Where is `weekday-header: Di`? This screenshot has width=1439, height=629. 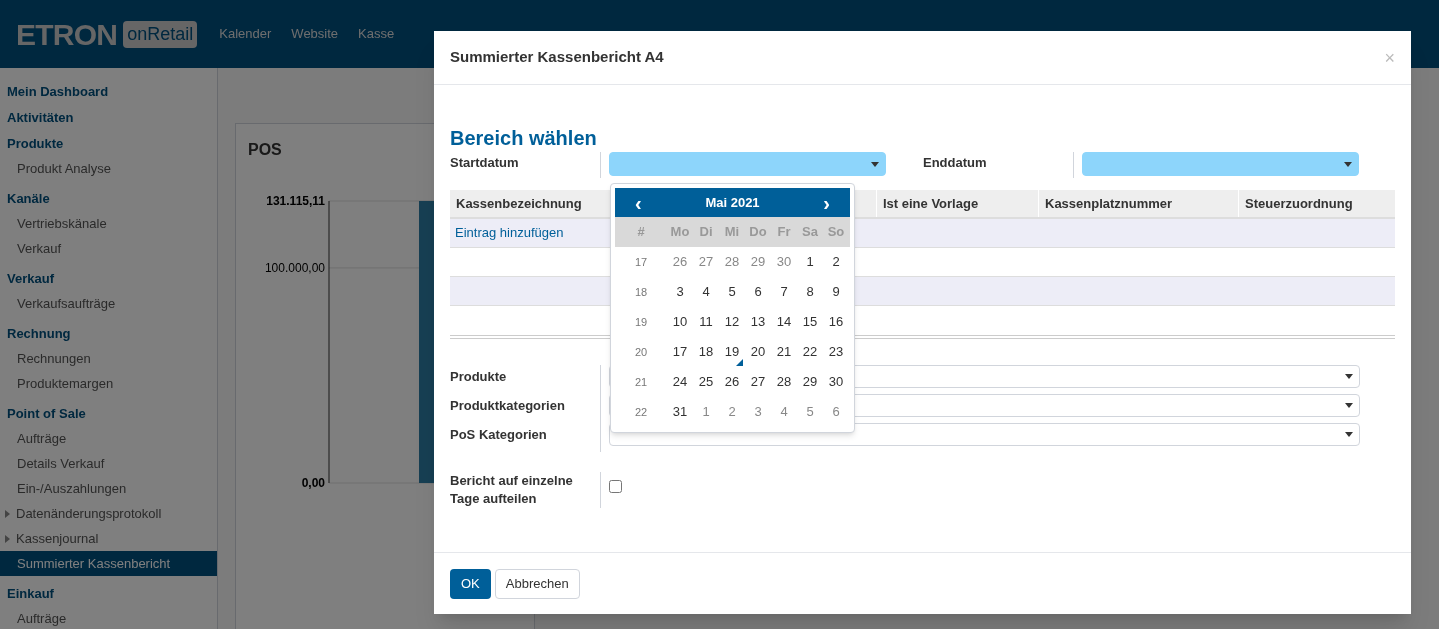 weekday-header: Di is located at coordinates (706, 232).